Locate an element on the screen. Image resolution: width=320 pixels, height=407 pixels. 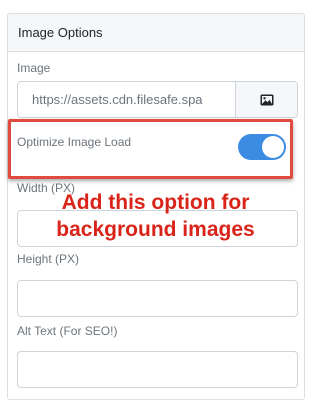
annotation-callout: Add this option for background images is located at coordinates (155, 216).